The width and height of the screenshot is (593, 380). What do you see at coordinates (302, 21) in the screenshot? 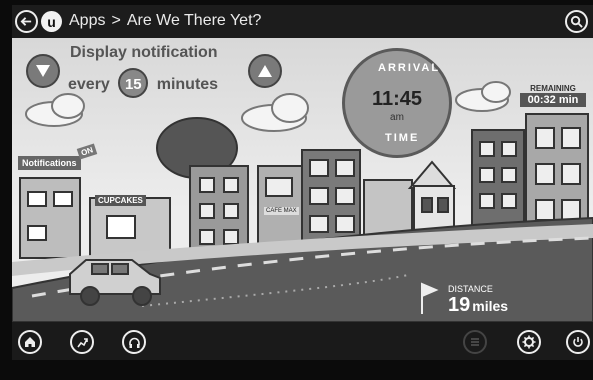
I see `top-bar: u Apps > Are We There Yet?` at bounding box center [302, 21].